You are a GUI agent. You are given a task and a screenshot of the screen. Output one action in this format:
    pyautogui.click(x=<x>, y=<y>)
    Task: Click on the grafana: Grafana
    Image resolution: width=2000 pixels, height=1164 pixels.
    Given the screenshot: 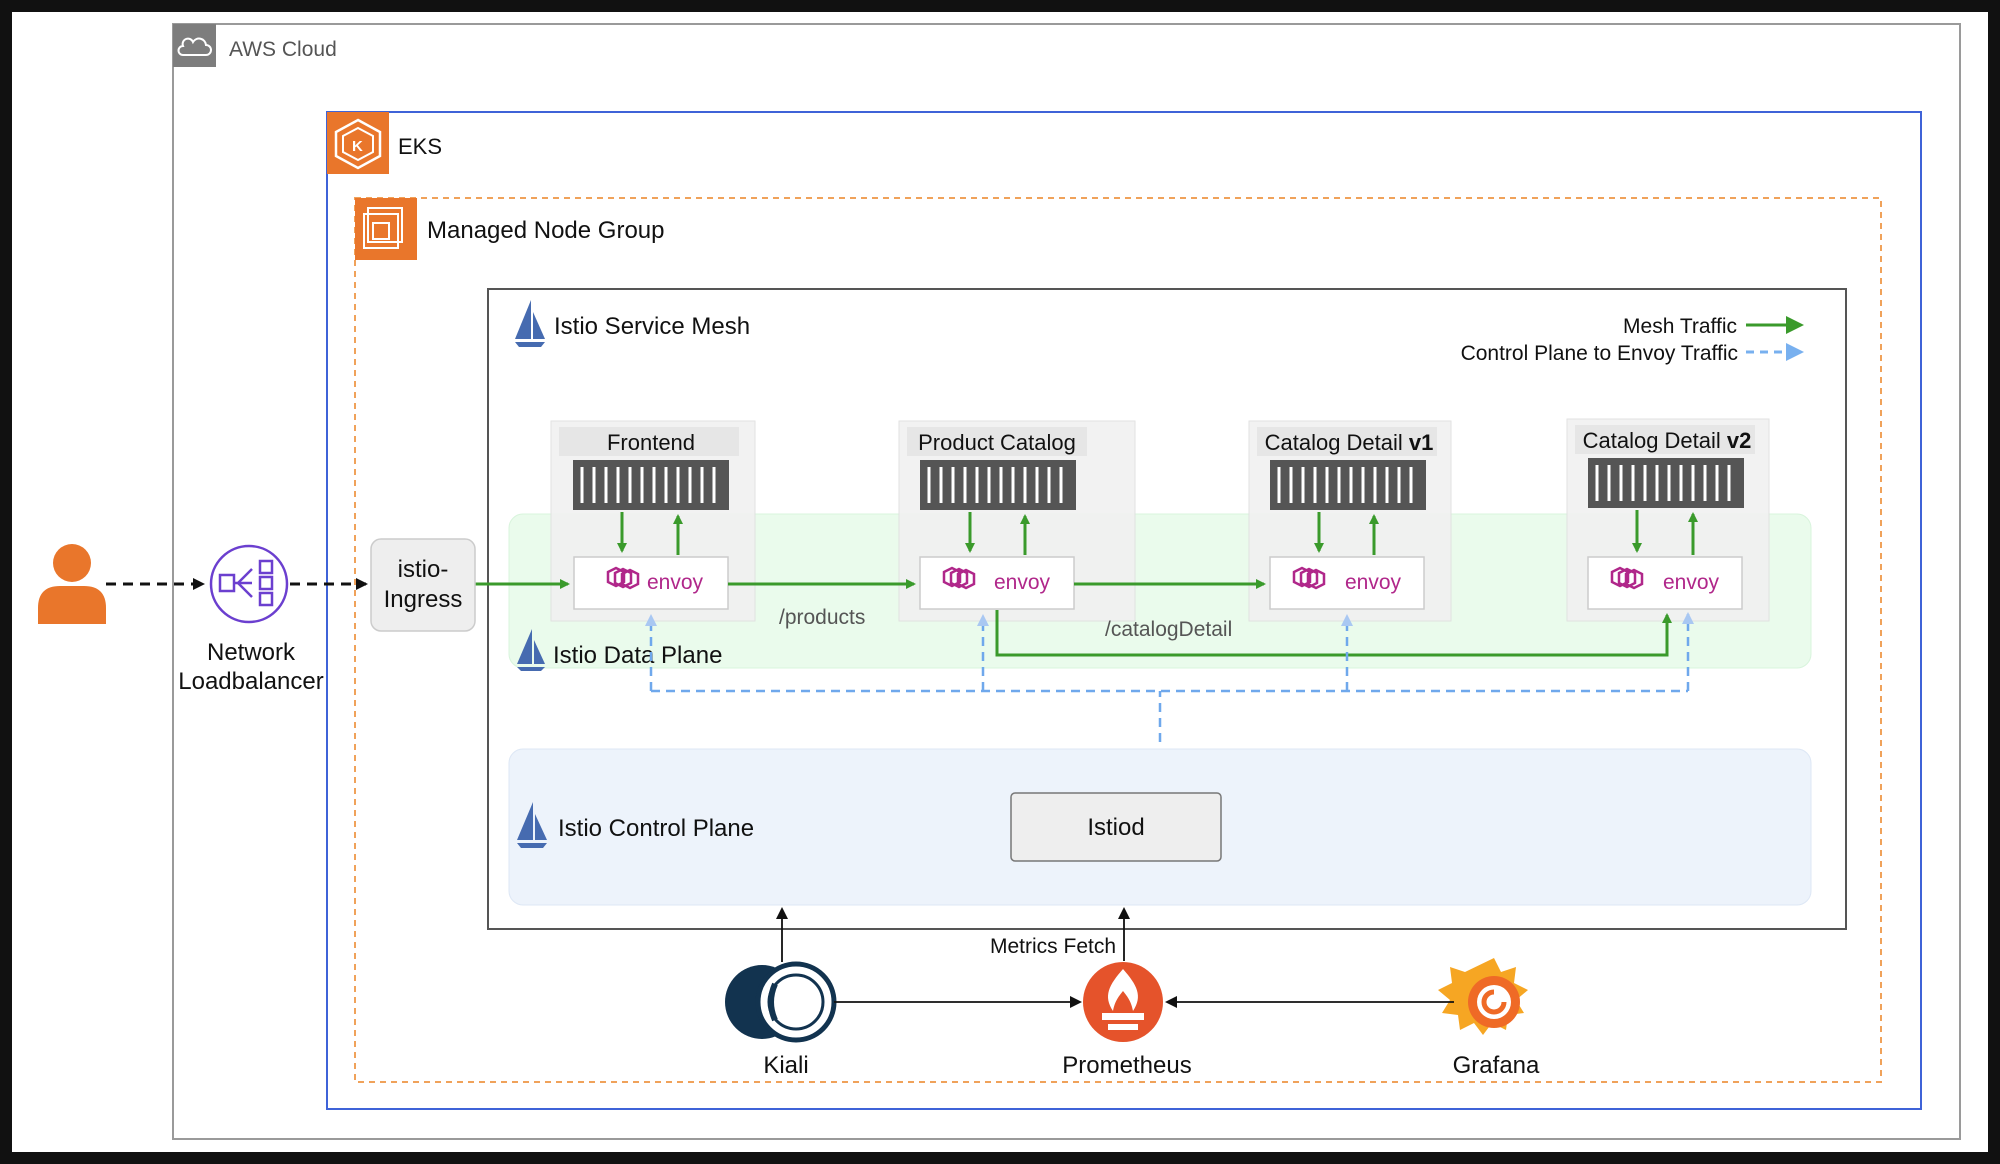 What is the action you would take?
    pyautogui.click(x=1489, y=1018)
    